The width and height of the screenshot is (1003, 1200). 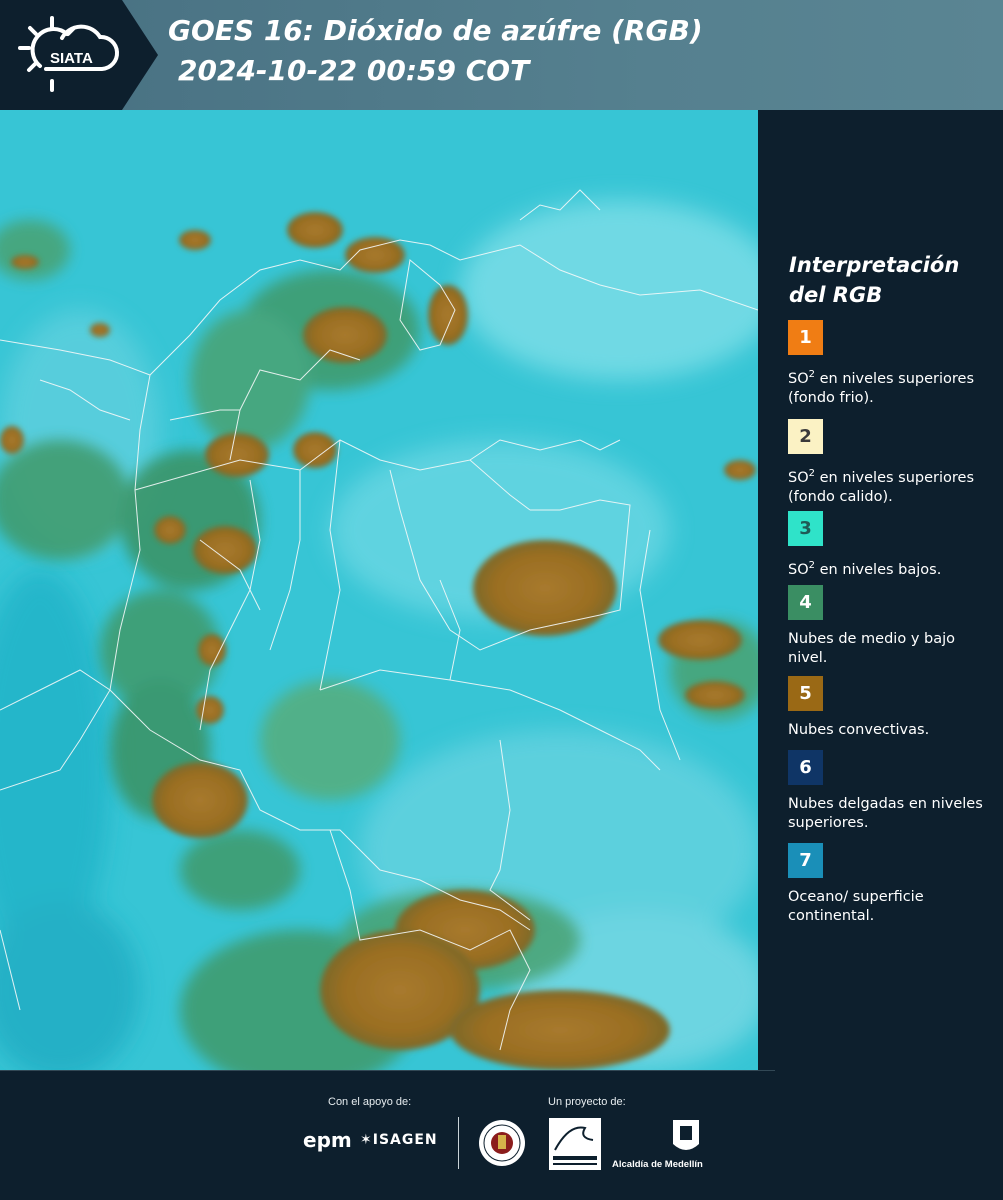 I want to click on isagen-mark-icon: ✶, so click(x=366, y=1140).